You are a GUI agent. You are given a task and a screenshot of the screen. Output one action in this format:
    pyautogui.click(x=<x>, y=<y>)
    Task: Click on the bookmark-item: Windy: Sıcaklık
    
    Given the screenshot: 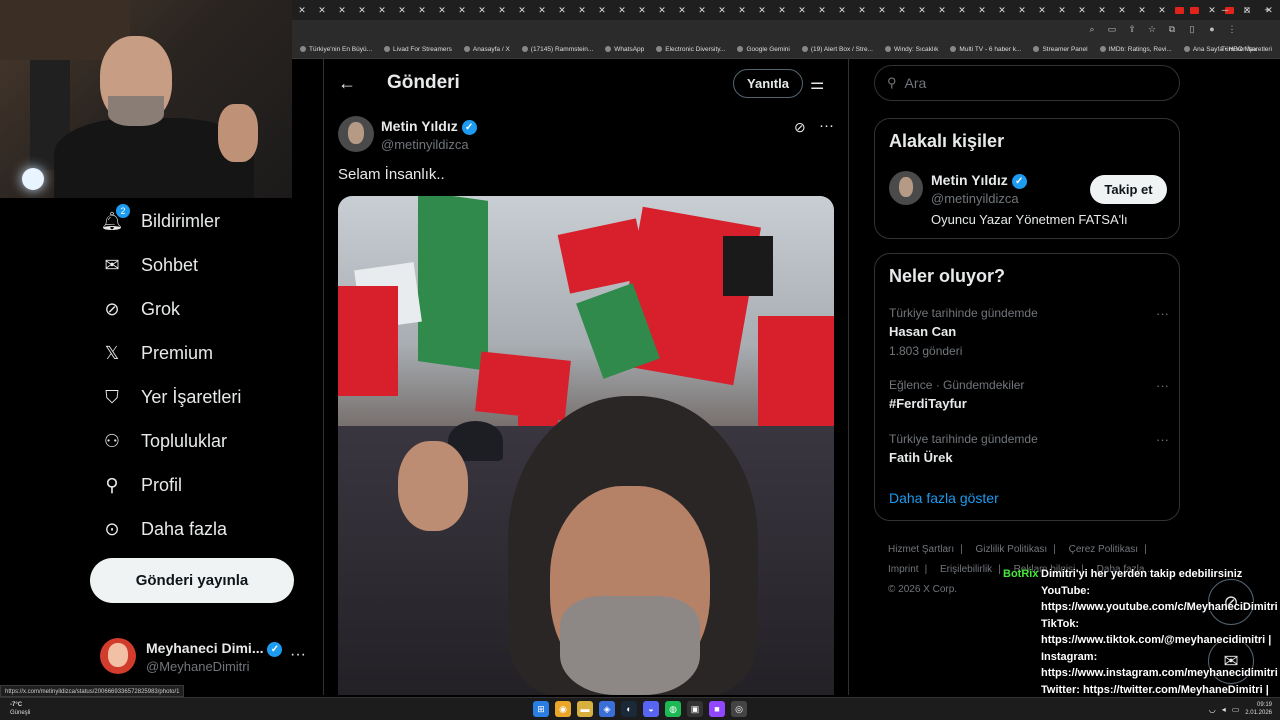 What is the action you would take?
    pyautogui.click(x=911, y=49)
    